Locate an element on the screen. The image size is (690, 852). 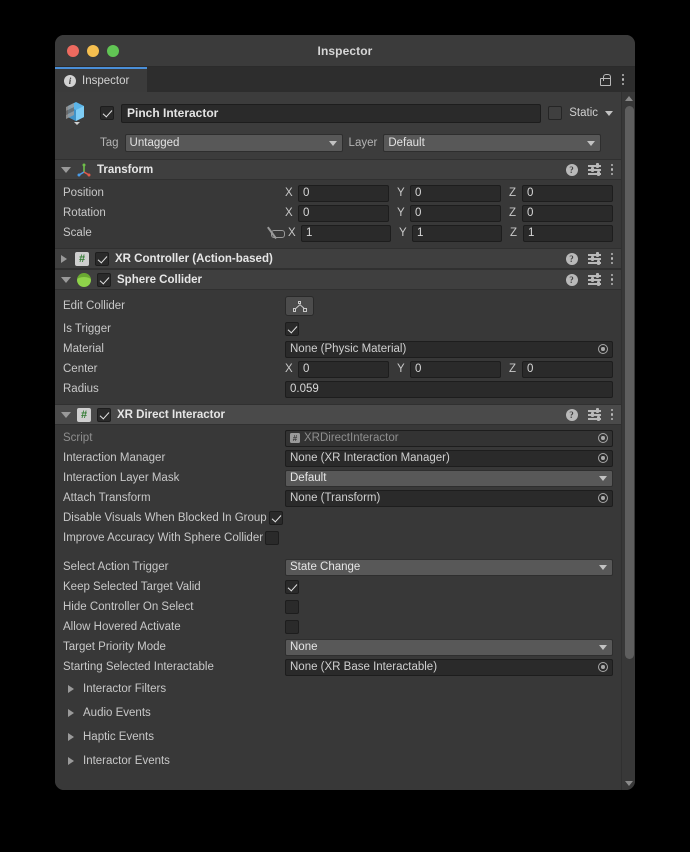
position-x-input: 0 is located at coordinates (343, 193).